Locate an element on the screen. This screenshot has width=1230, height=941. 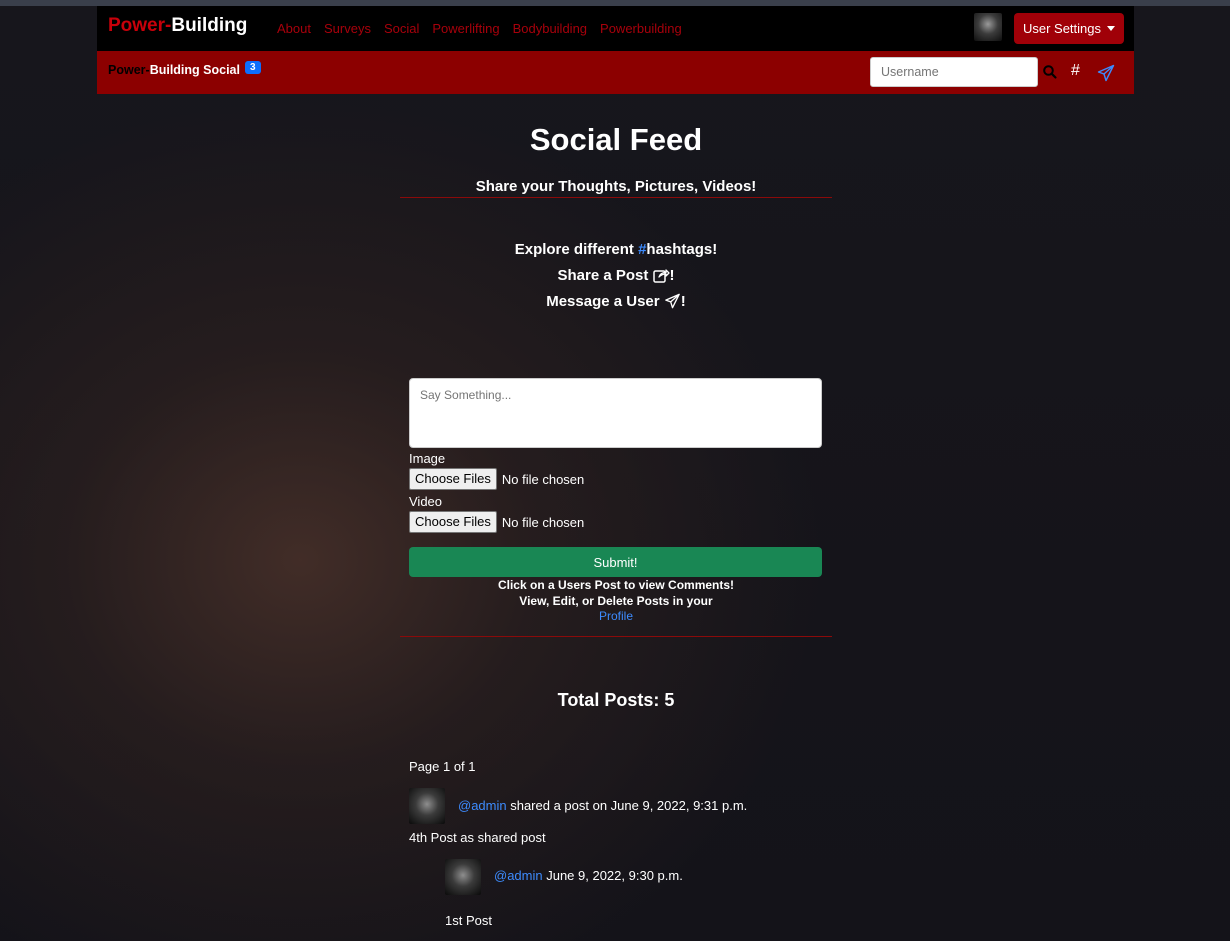
social-brand-black: Power- is located at coordinates (129, 70).